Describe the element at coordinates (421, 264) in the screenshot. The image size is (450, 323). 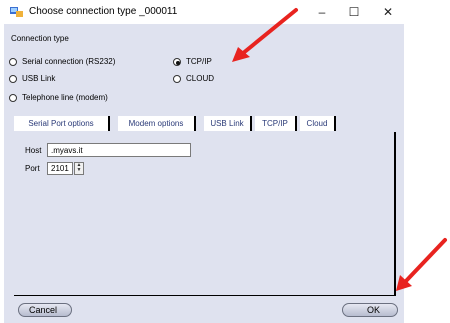
I see `arrow-to-ok` at that location.